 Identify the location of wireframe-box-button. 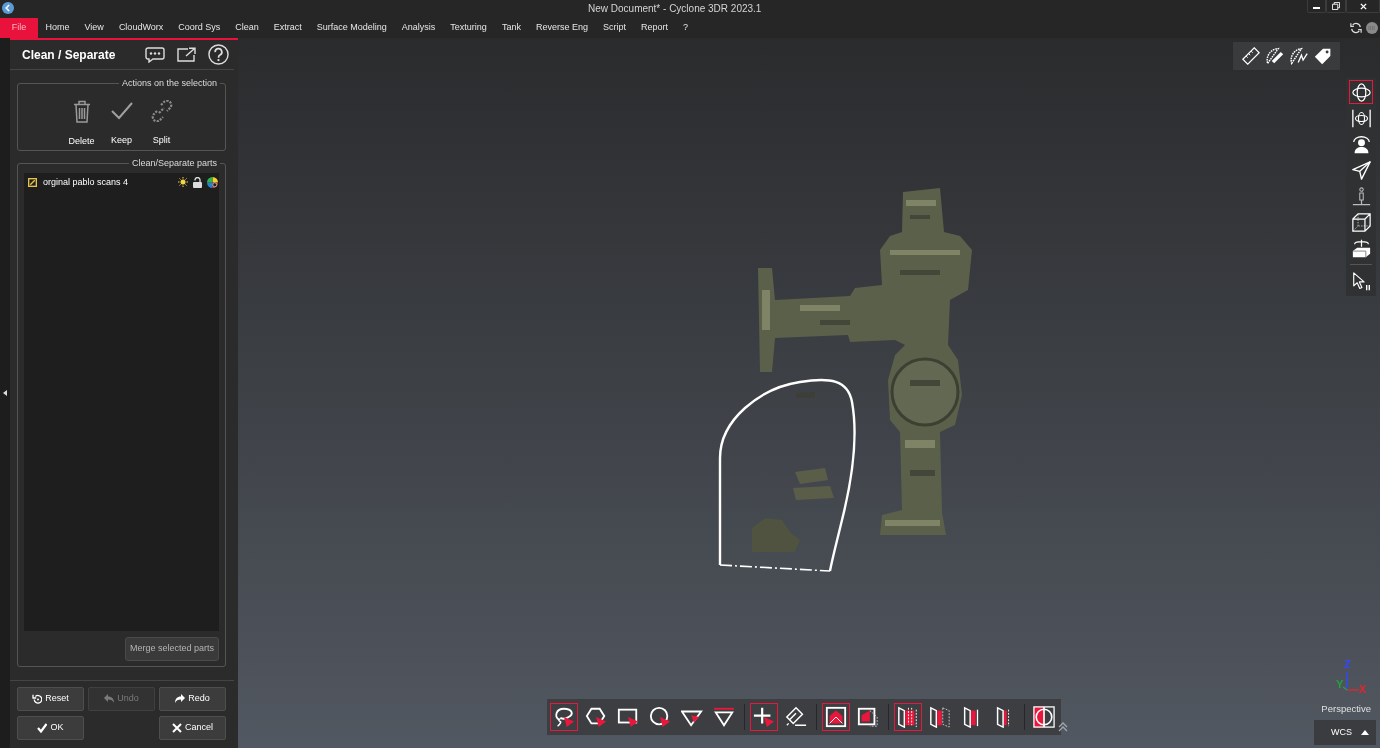
(1361, 222).